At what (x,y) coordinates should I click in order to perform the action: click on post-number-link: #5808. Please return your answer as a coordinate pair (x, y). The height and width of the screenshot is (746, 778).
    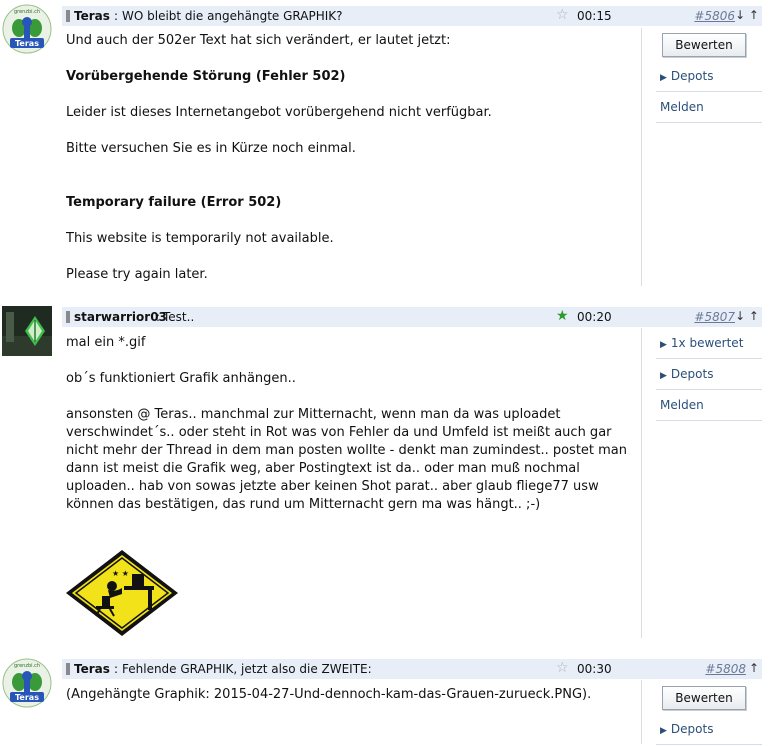
    Looking at the image, I should click on (725, 669).